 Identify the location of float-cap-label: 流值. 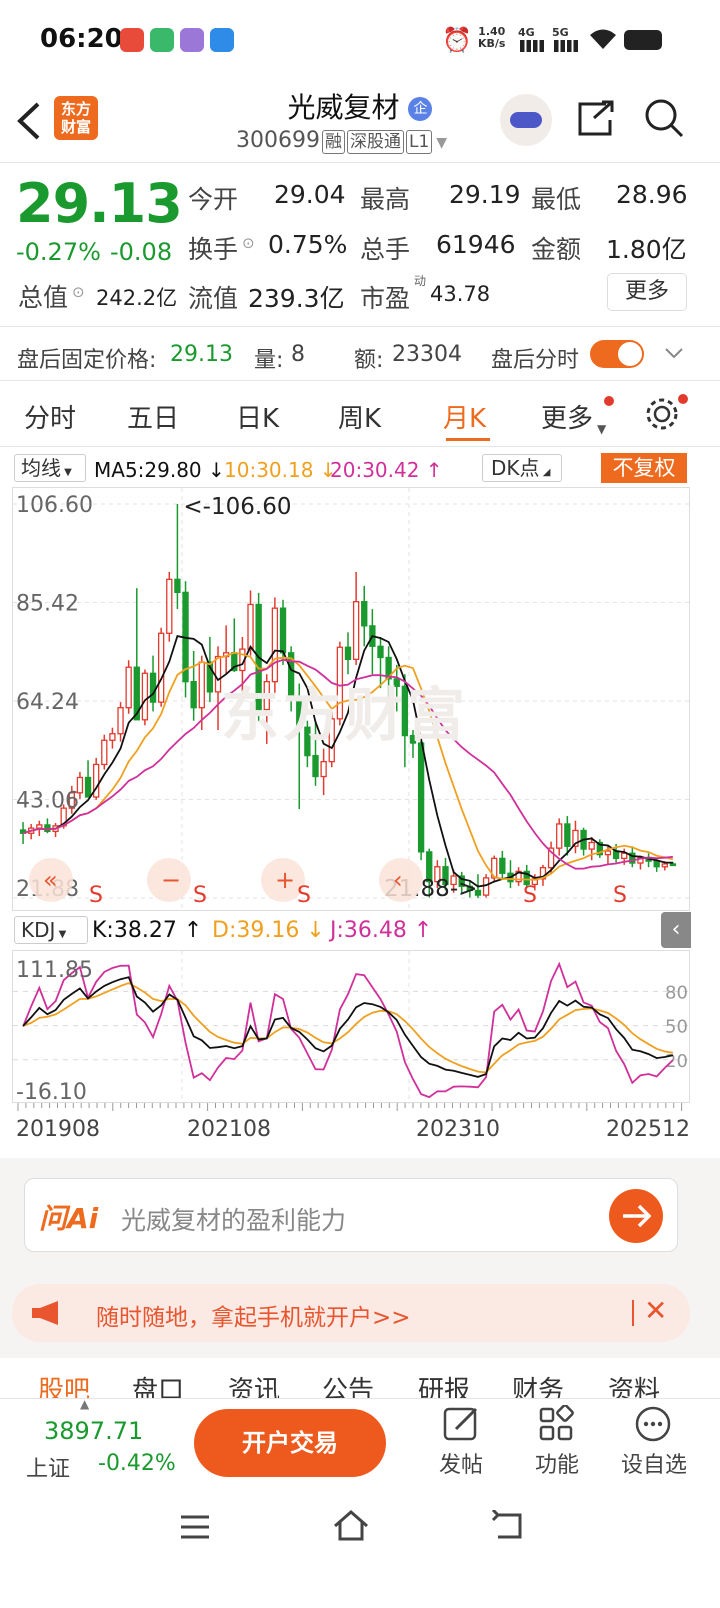
(213, 298).